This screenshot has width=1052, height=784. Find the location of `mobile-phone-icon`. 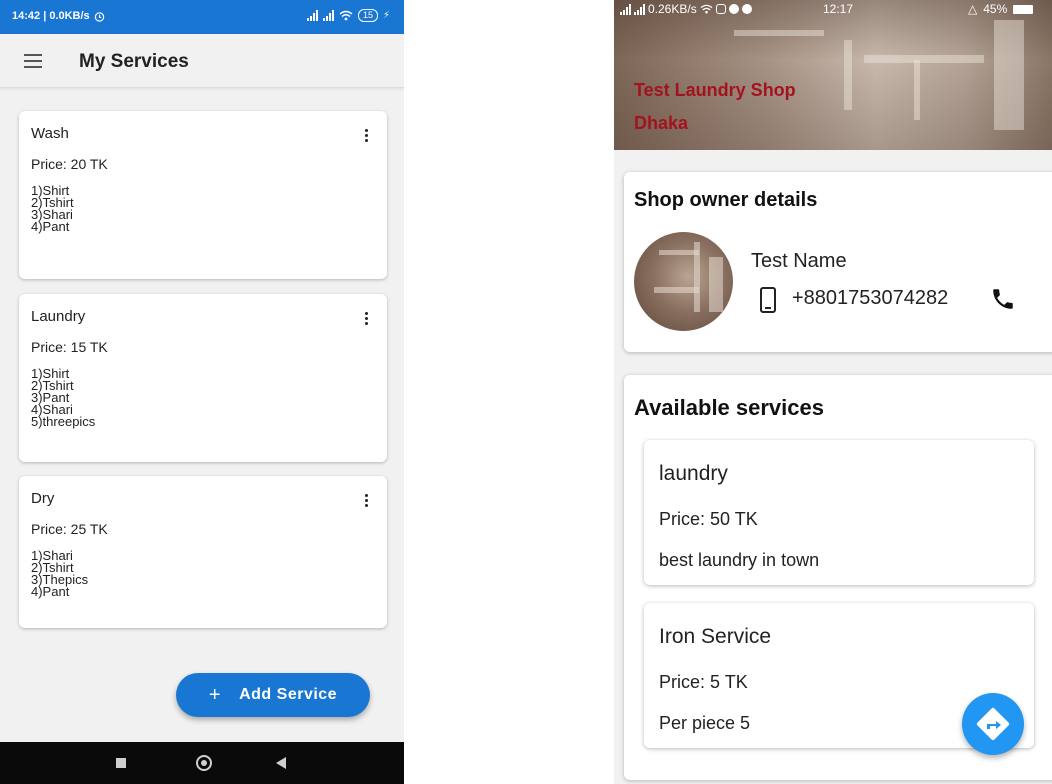

mobile-phone-icon is located at coordinates (768, 300).